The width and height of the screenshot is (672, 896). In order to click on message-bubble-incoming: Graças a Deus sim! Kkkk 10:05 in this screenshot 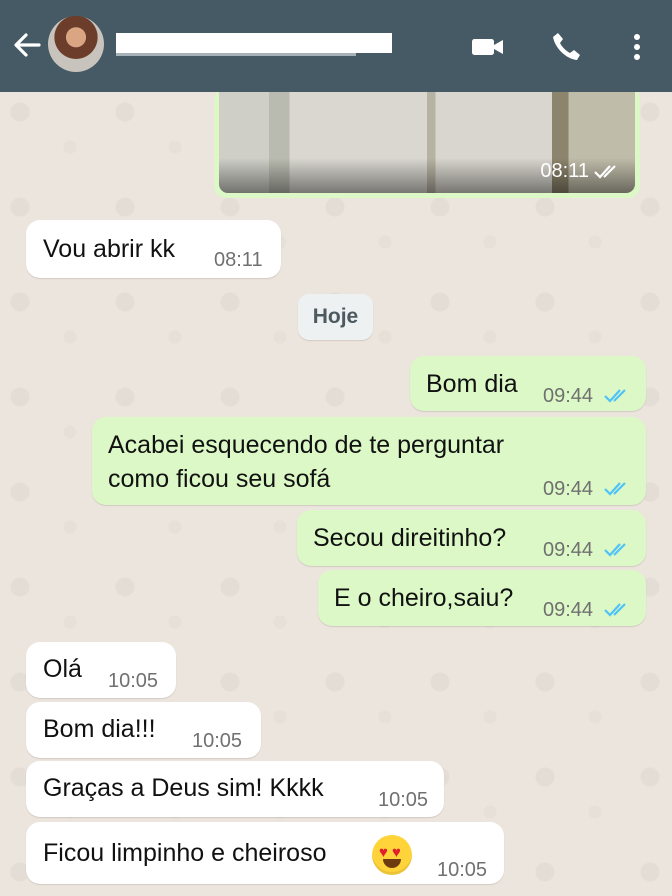, I will do `click(235, 789)`.